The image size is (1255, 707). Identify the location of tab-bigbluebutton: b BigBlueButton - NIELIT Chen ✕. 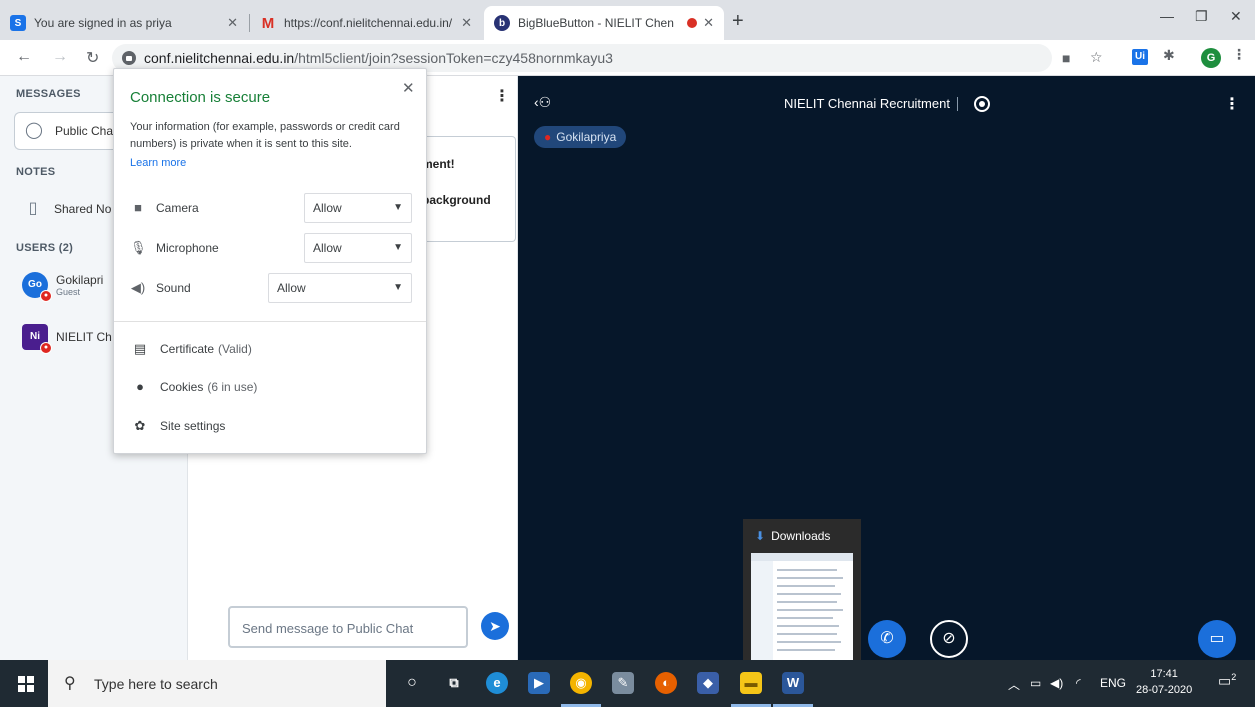
(604, 23).